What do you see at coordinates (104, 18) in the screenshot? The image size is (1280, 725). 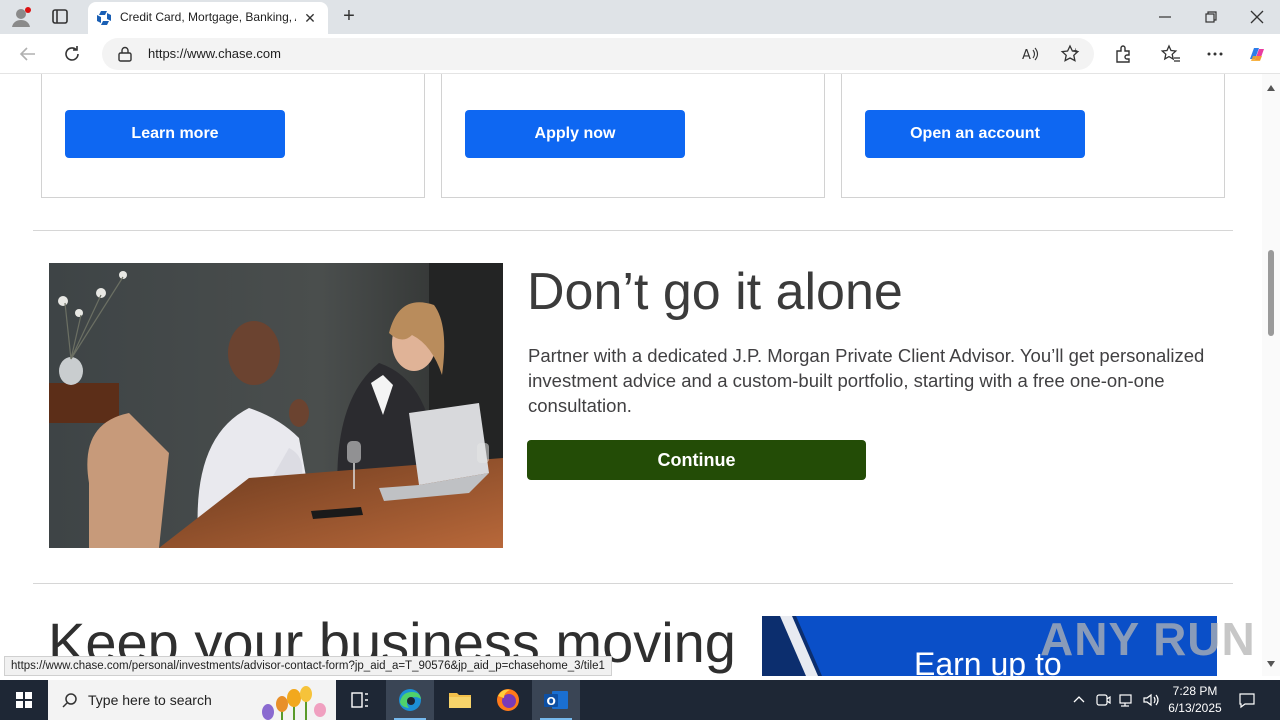 I see `chase-favicon-icon` at bounding box center [104, 18].